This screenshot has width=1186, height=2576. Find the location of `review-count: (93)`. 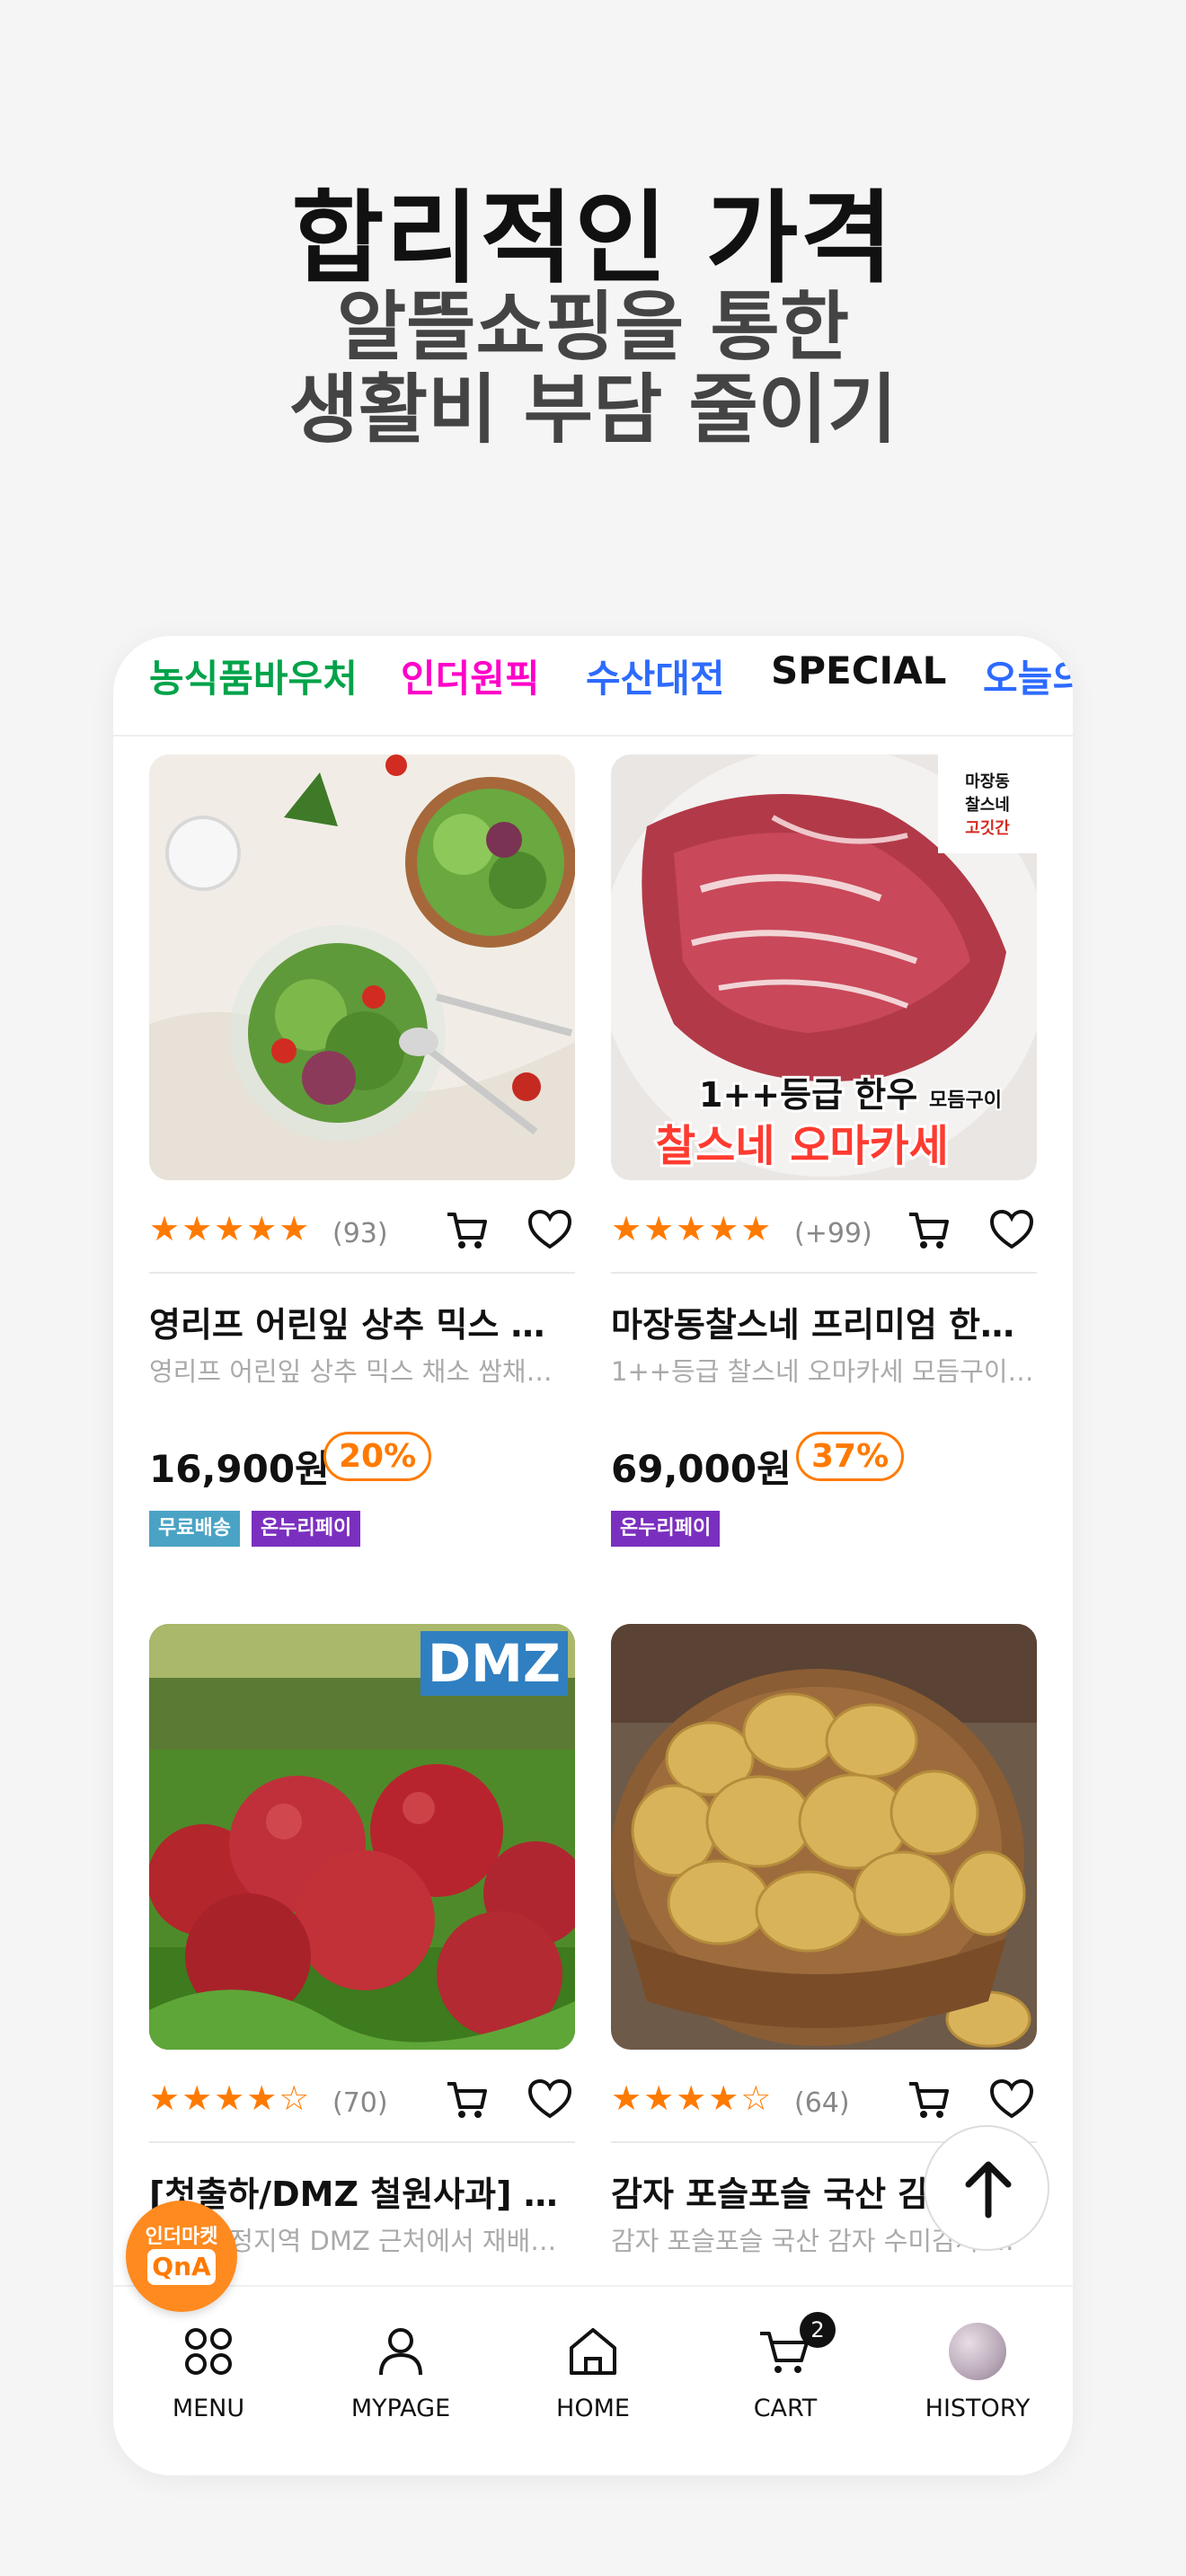

review-count: (93) is located at coordinates (360, 1233).